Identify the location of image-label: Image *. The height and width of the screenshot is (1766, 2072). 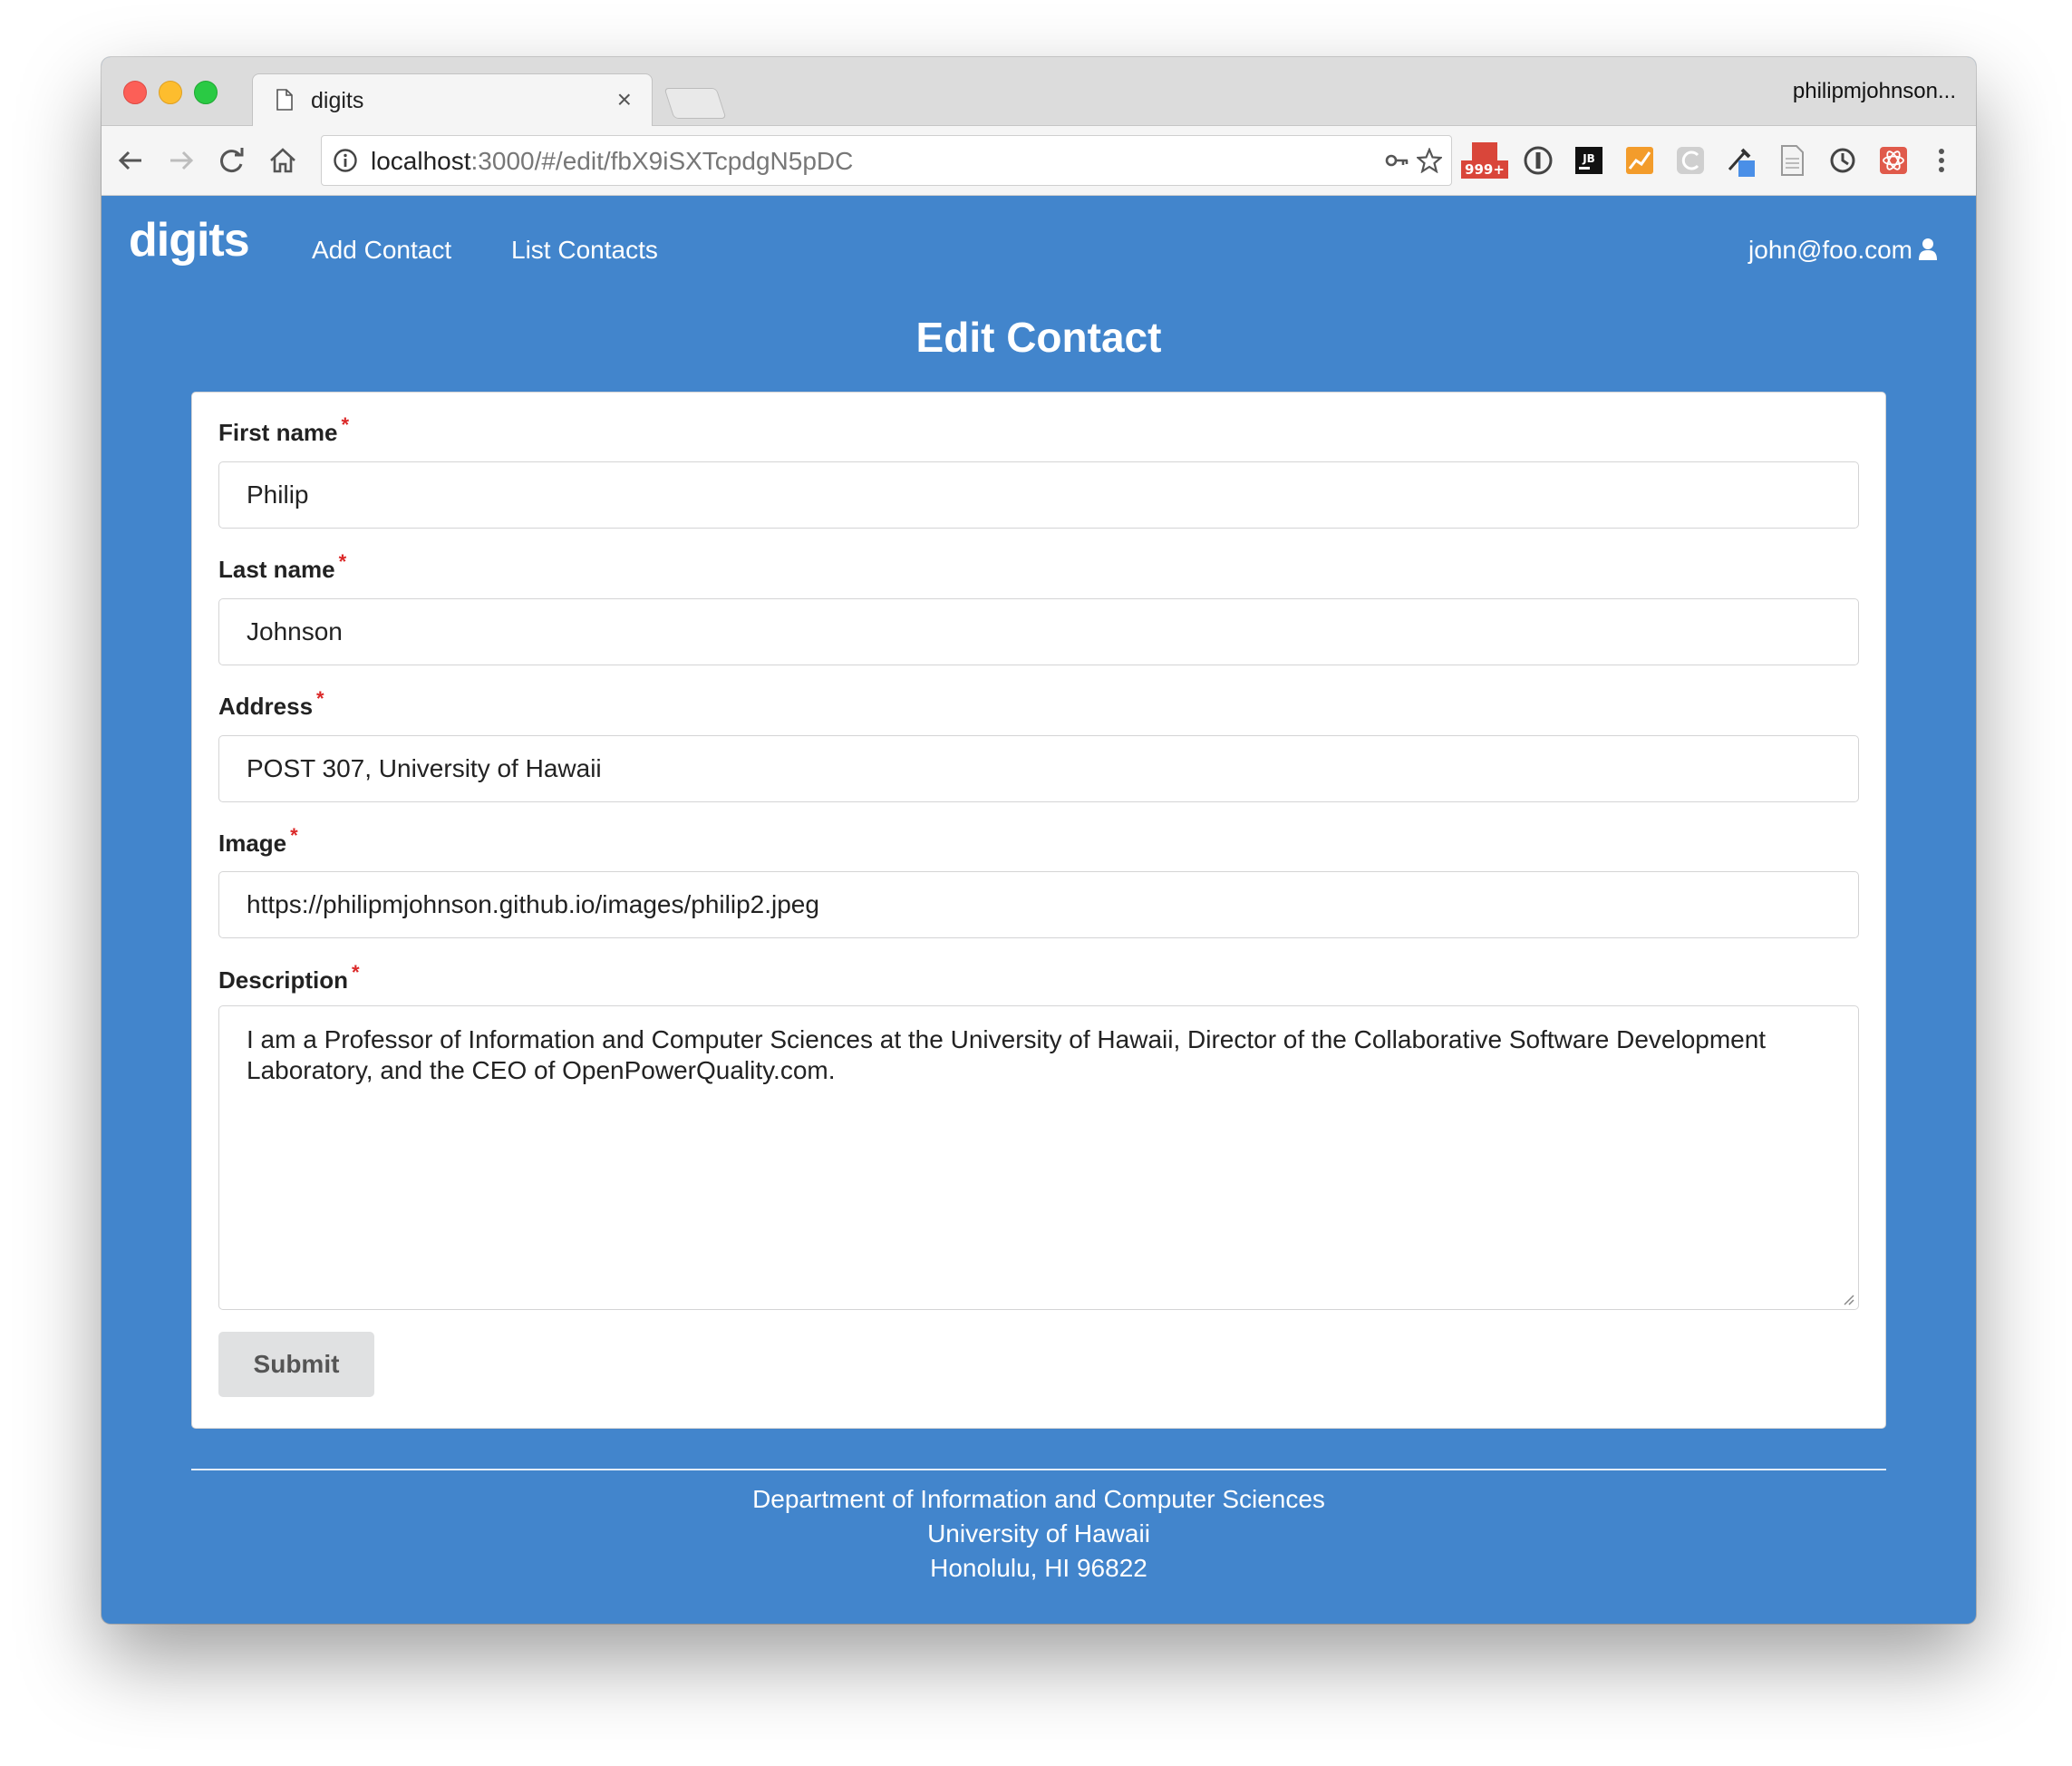
(258, 841).